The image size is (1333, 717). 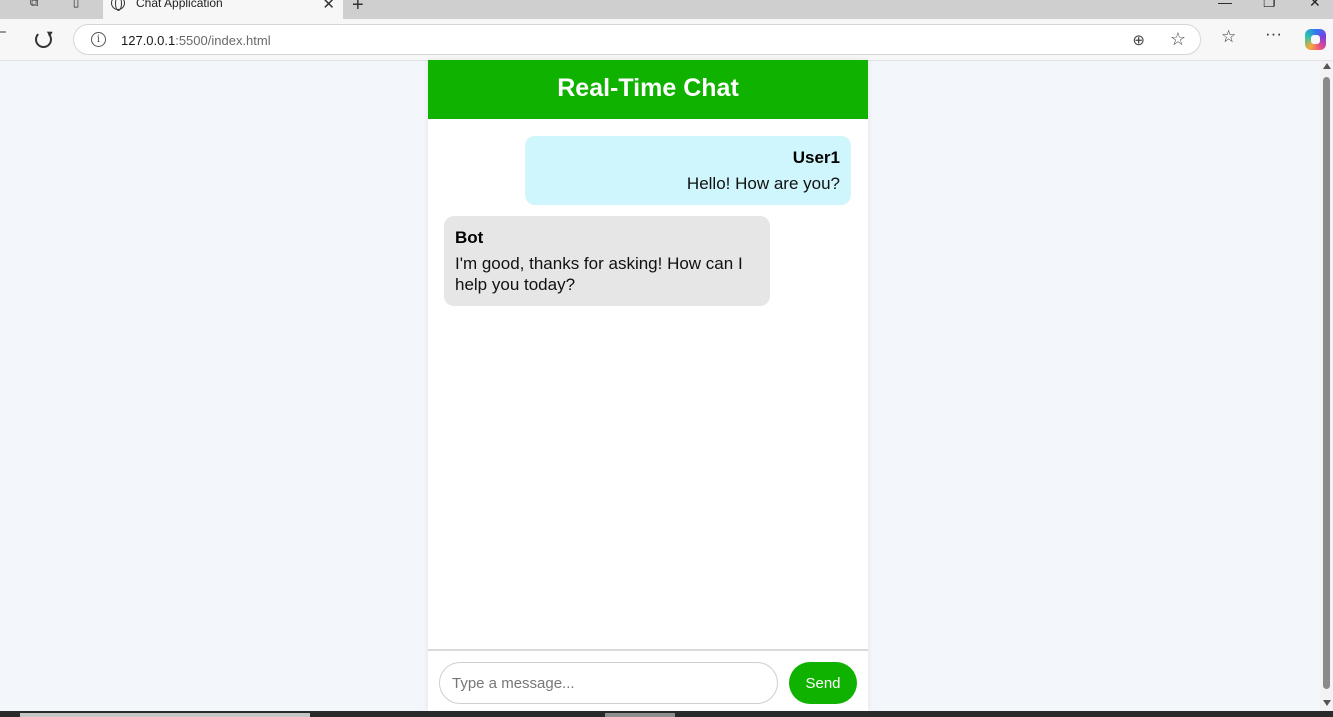 What do you see at coordinates (118, 5) in the screenshot?
I see `globe-icon` at bounding box center [118, 5].